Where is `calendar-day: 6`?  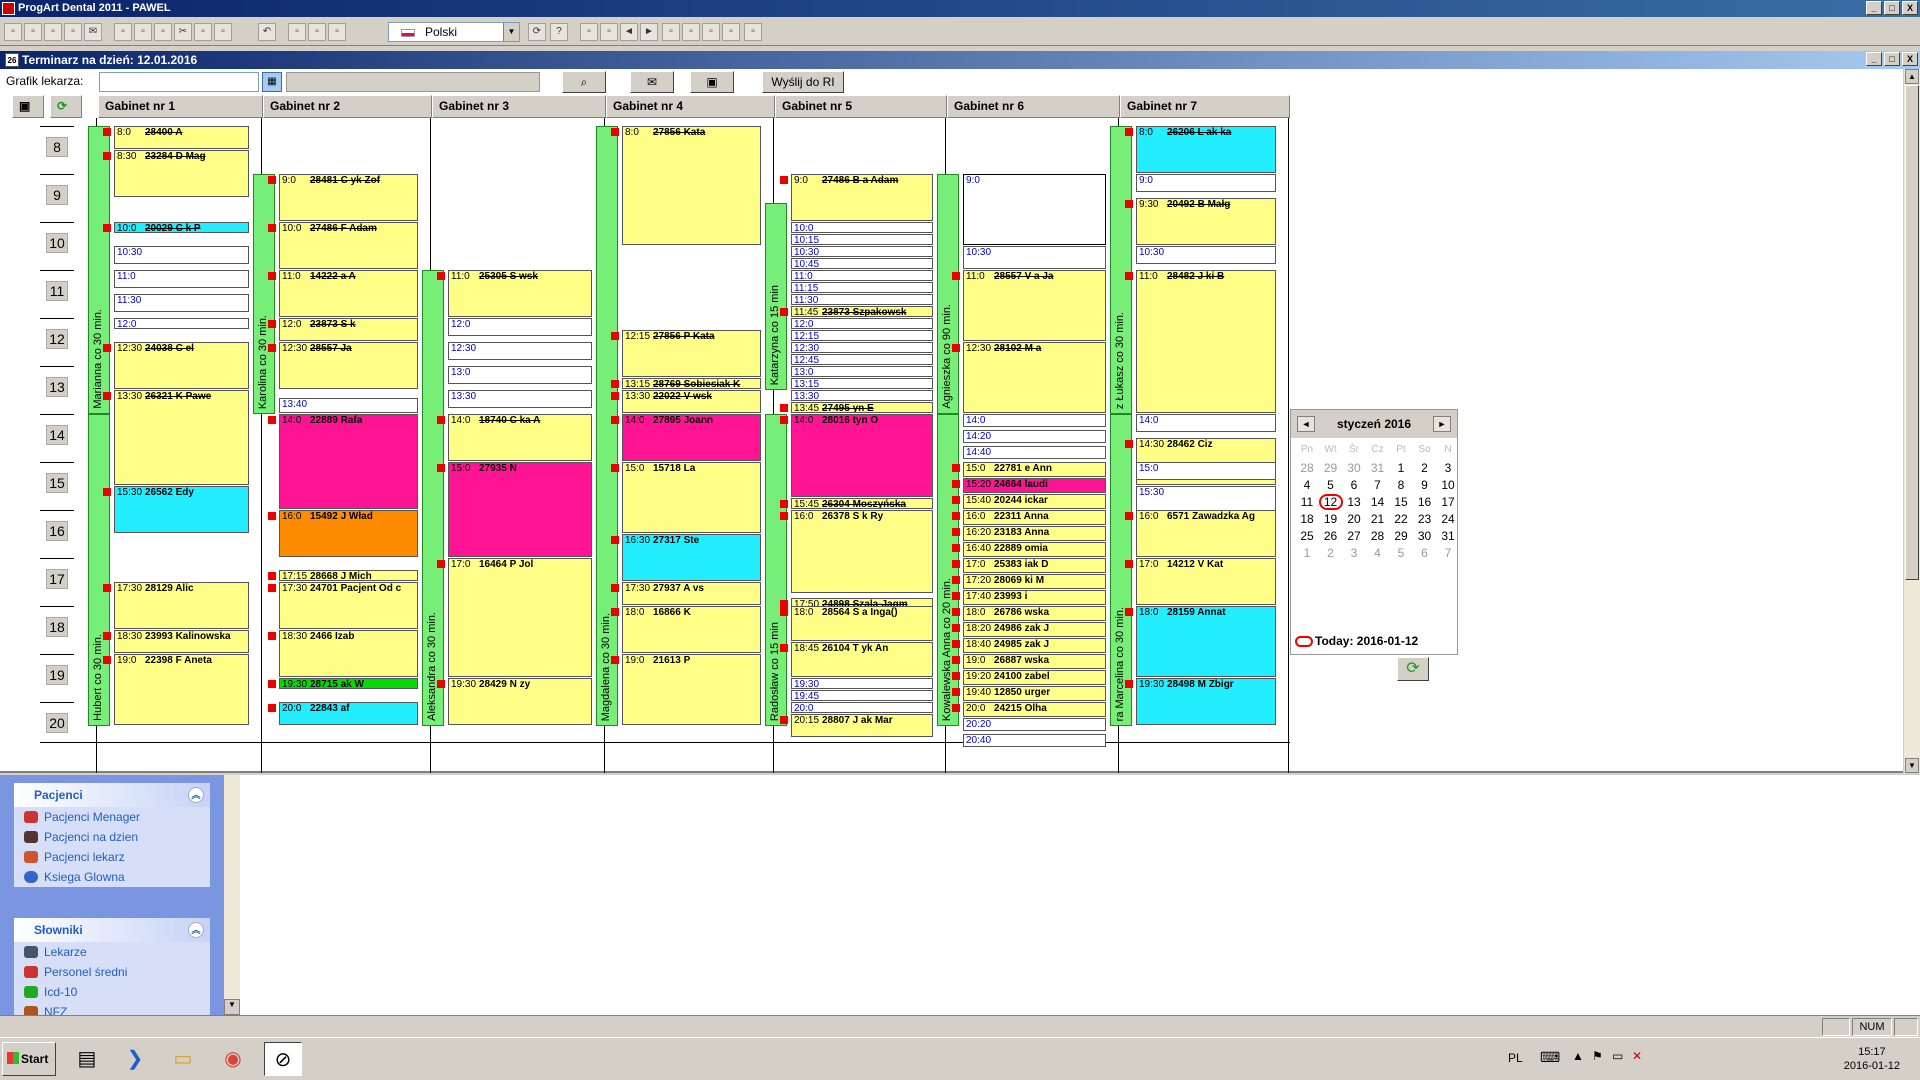 calendar-day: 6 is located at coordinates (1354, 485).